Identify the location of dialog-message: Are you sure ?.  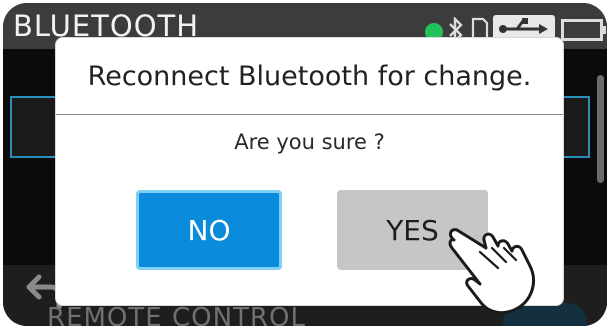
(309, 142).